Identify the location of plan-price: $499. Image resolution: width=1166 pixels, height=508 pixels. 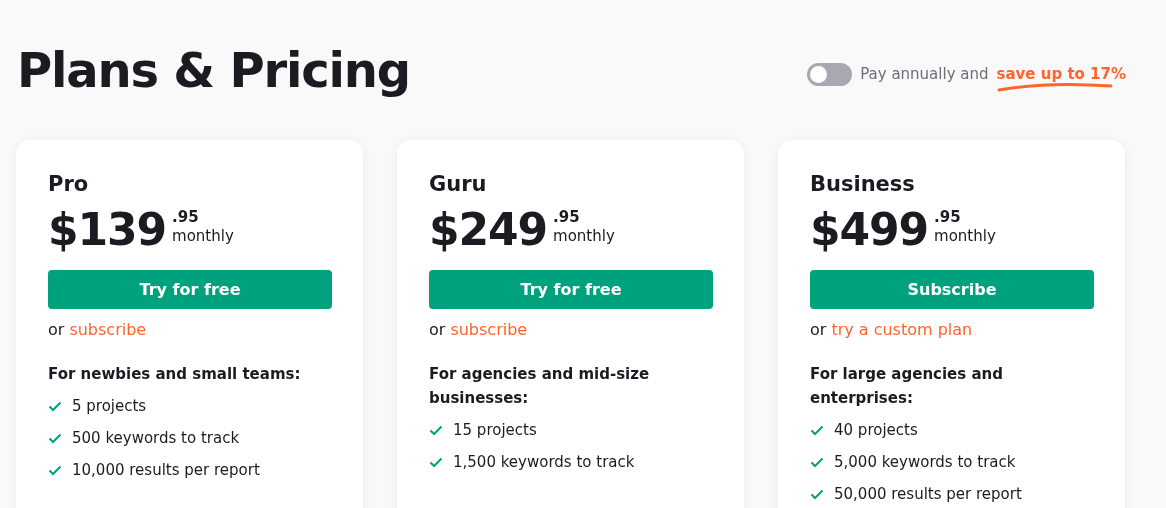
(869, 230).